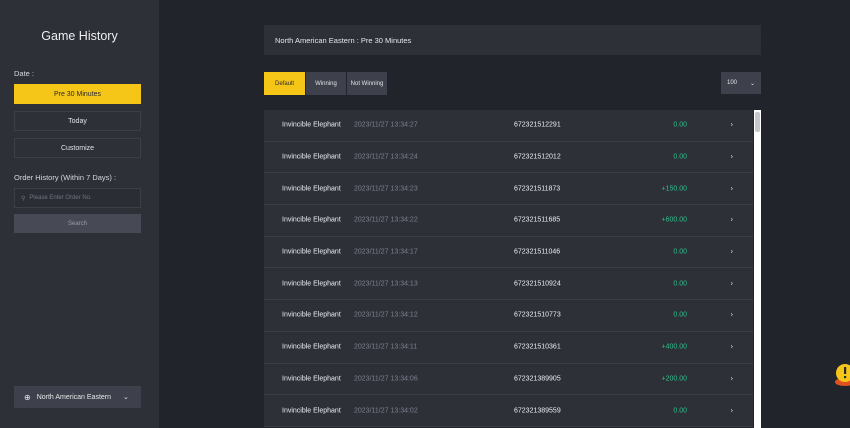 The width and height of the screenshot is (850, 428). Describe the element at coordinates (757, 269) in the screenshot. I see `scrollbar` at that location.